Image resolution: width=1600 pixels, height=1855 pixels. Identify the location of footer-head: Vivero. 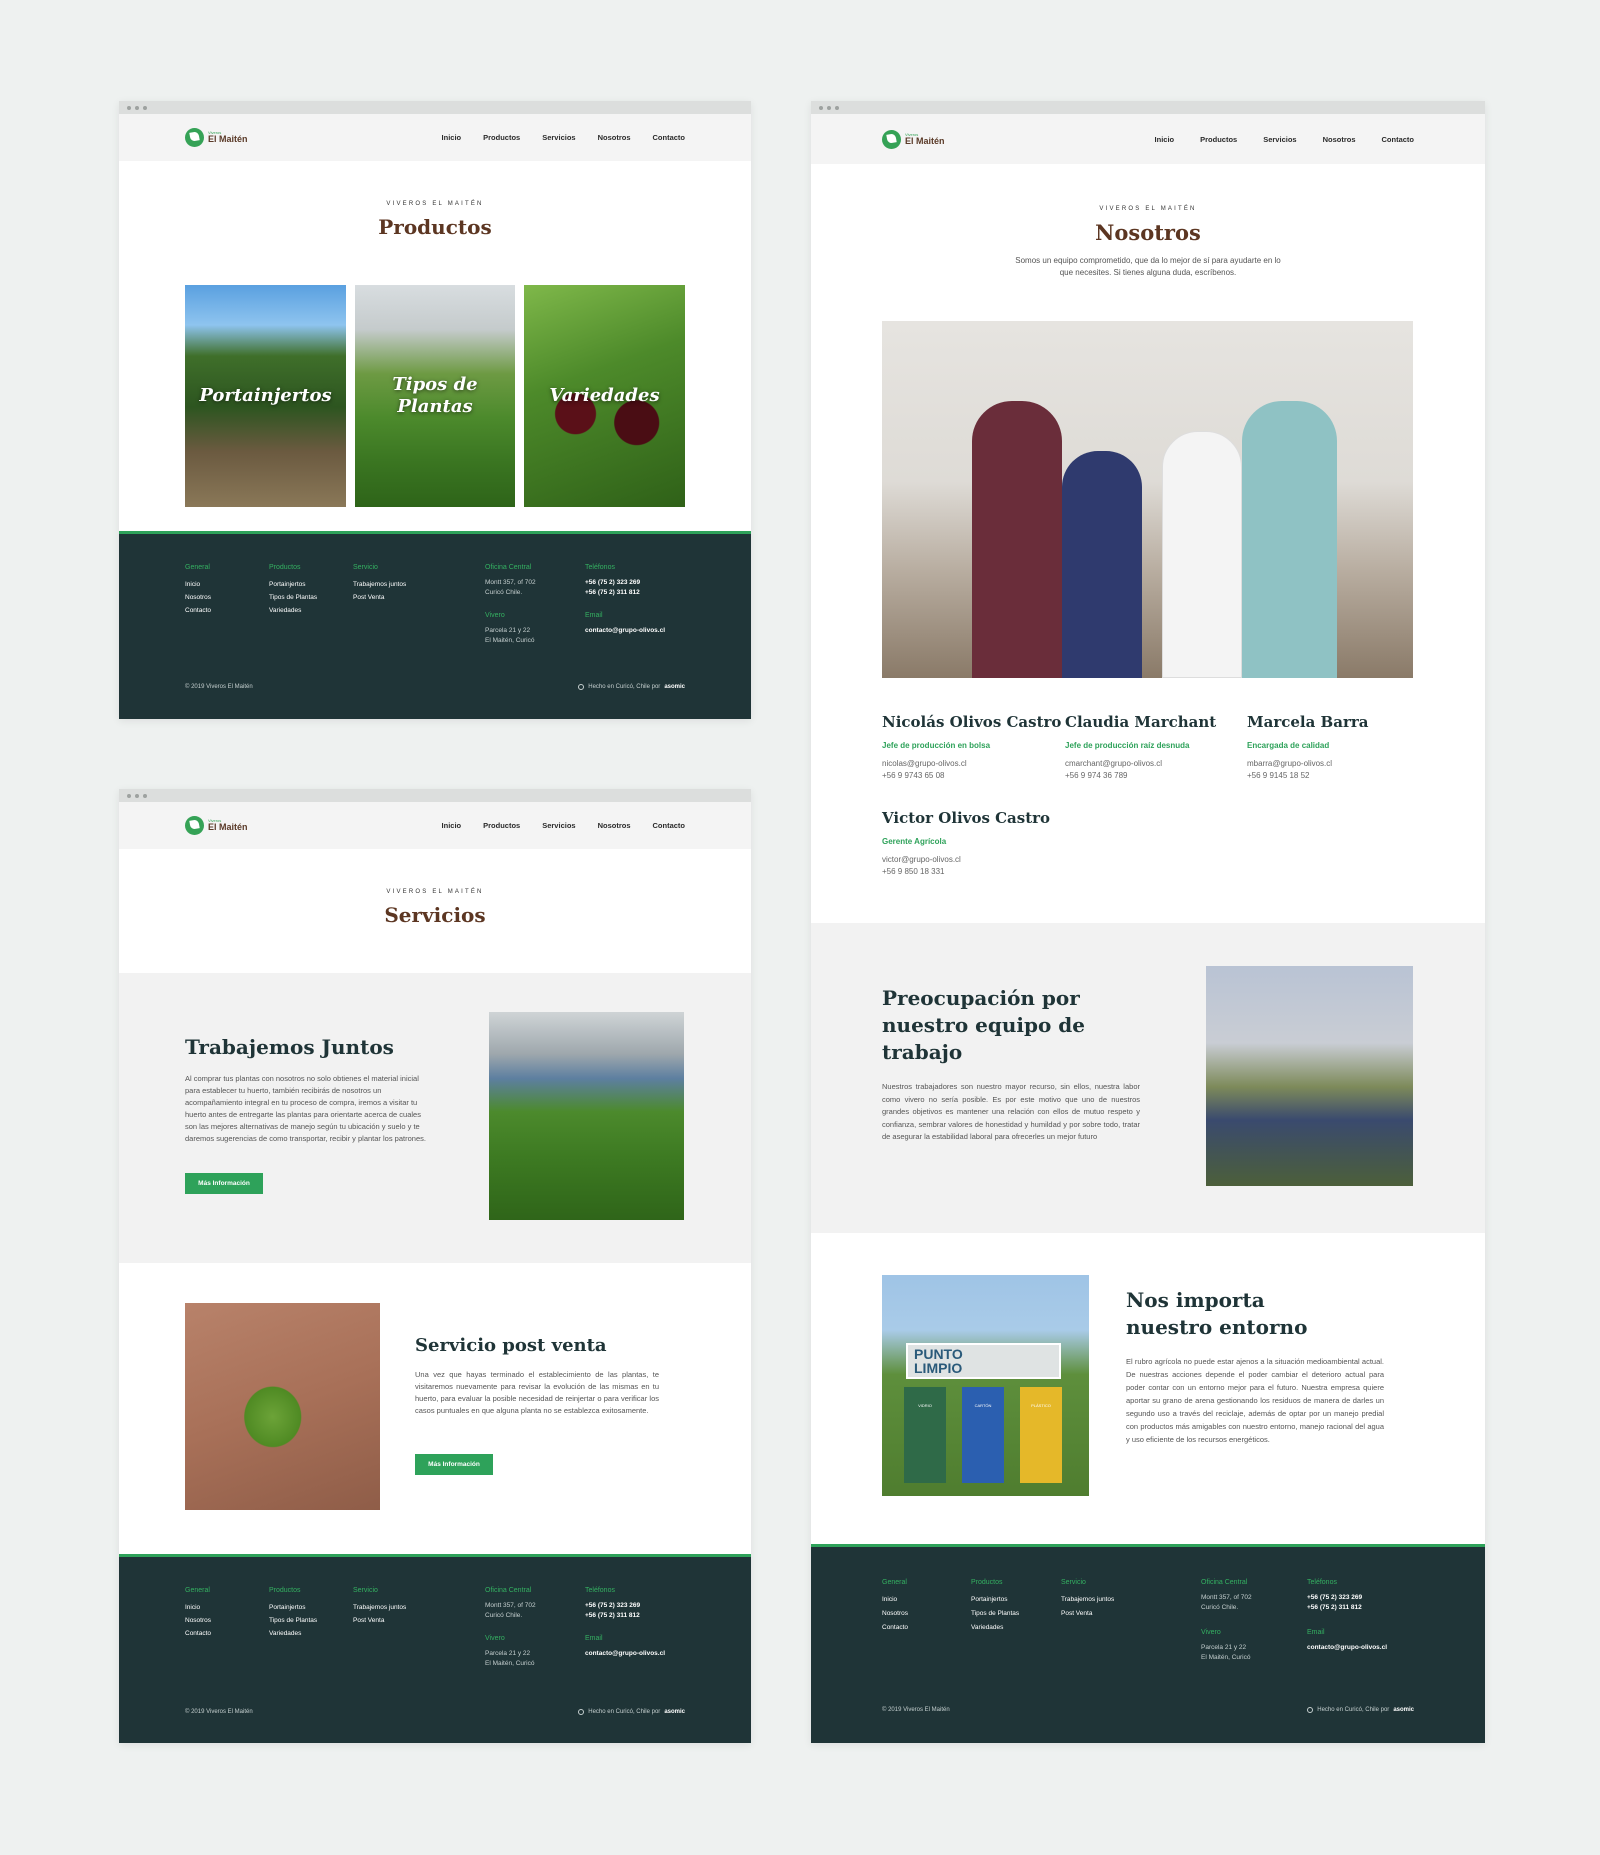
(495, 1638).